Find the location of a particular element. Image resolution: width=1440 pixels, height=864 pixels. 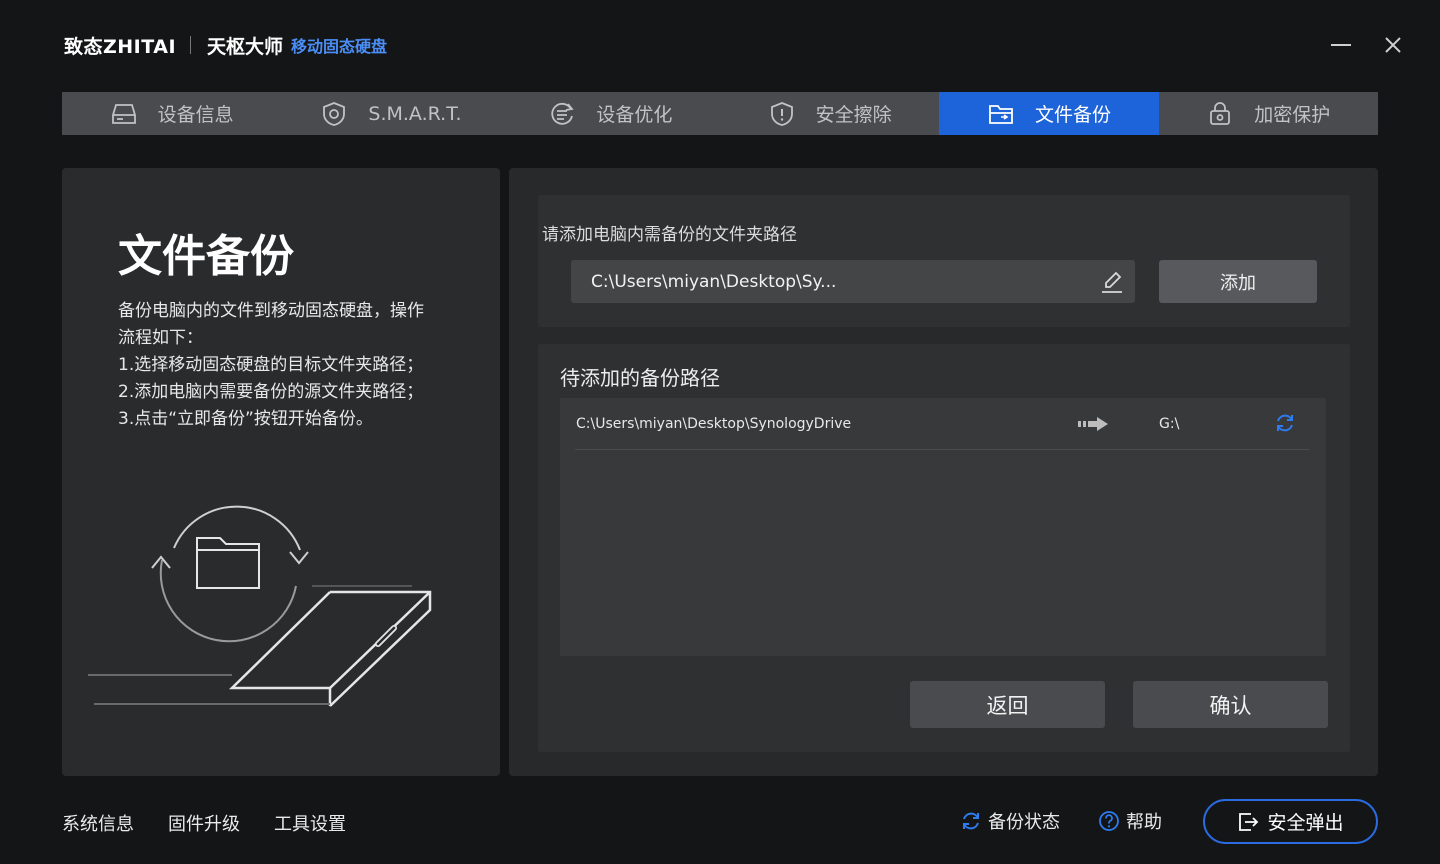

list-item: C:\Users\miyan\Desktop\SynologyDrive G:\ is located at coordinates (942, 424).